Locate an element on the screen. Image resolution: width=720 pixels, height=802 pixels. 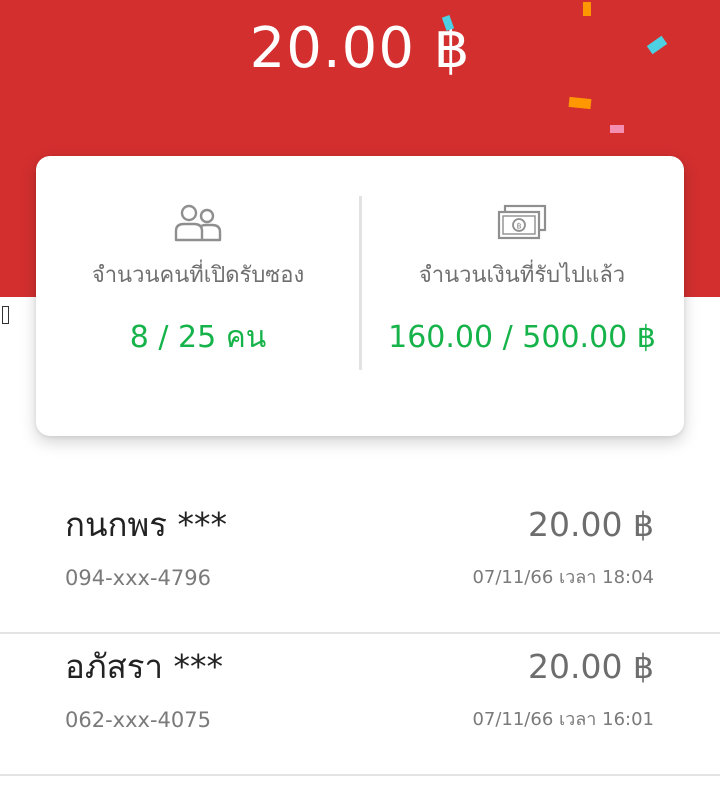
opened-count-label: จำนวนคนที่เปิดรับซอง is located at coordinates (198, 275).